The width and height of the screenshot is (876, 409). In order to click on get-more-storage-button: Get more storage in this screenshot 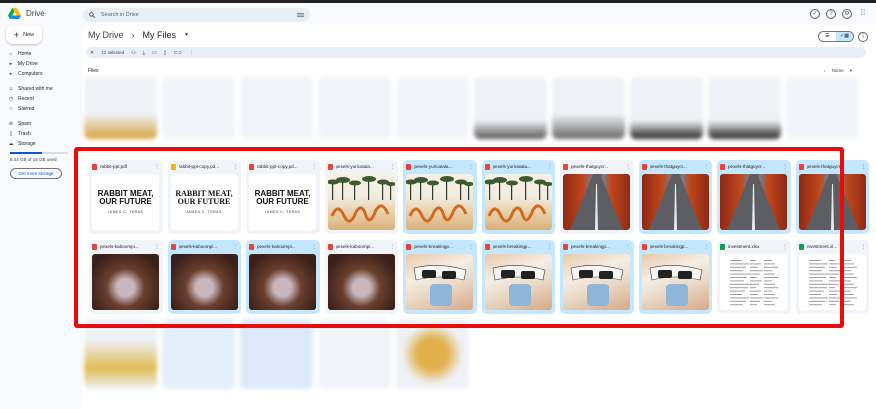, I will do `click(36, 173)`.